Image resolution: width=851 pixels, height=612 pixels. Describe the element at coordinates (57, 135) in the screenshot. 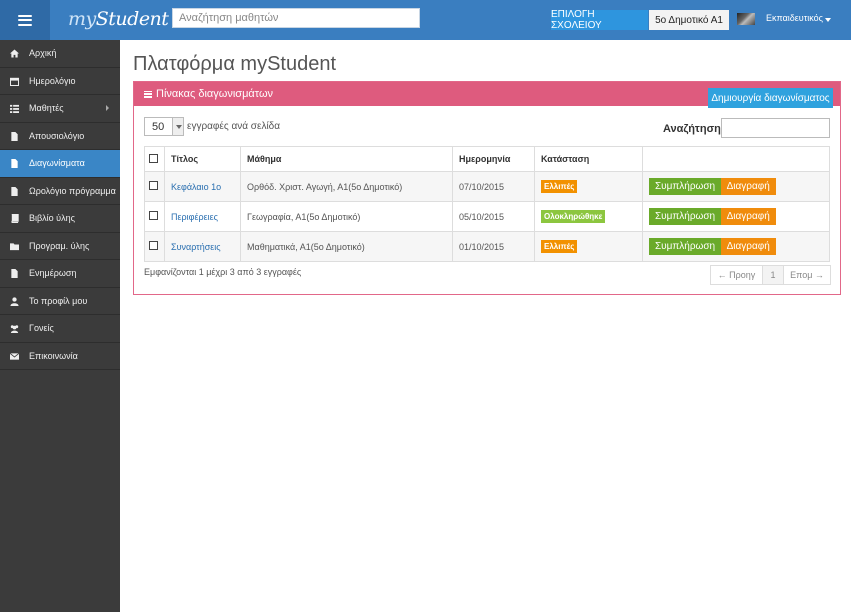

I see `sidebar-item-label: Απουσιολόγιο` at that location.